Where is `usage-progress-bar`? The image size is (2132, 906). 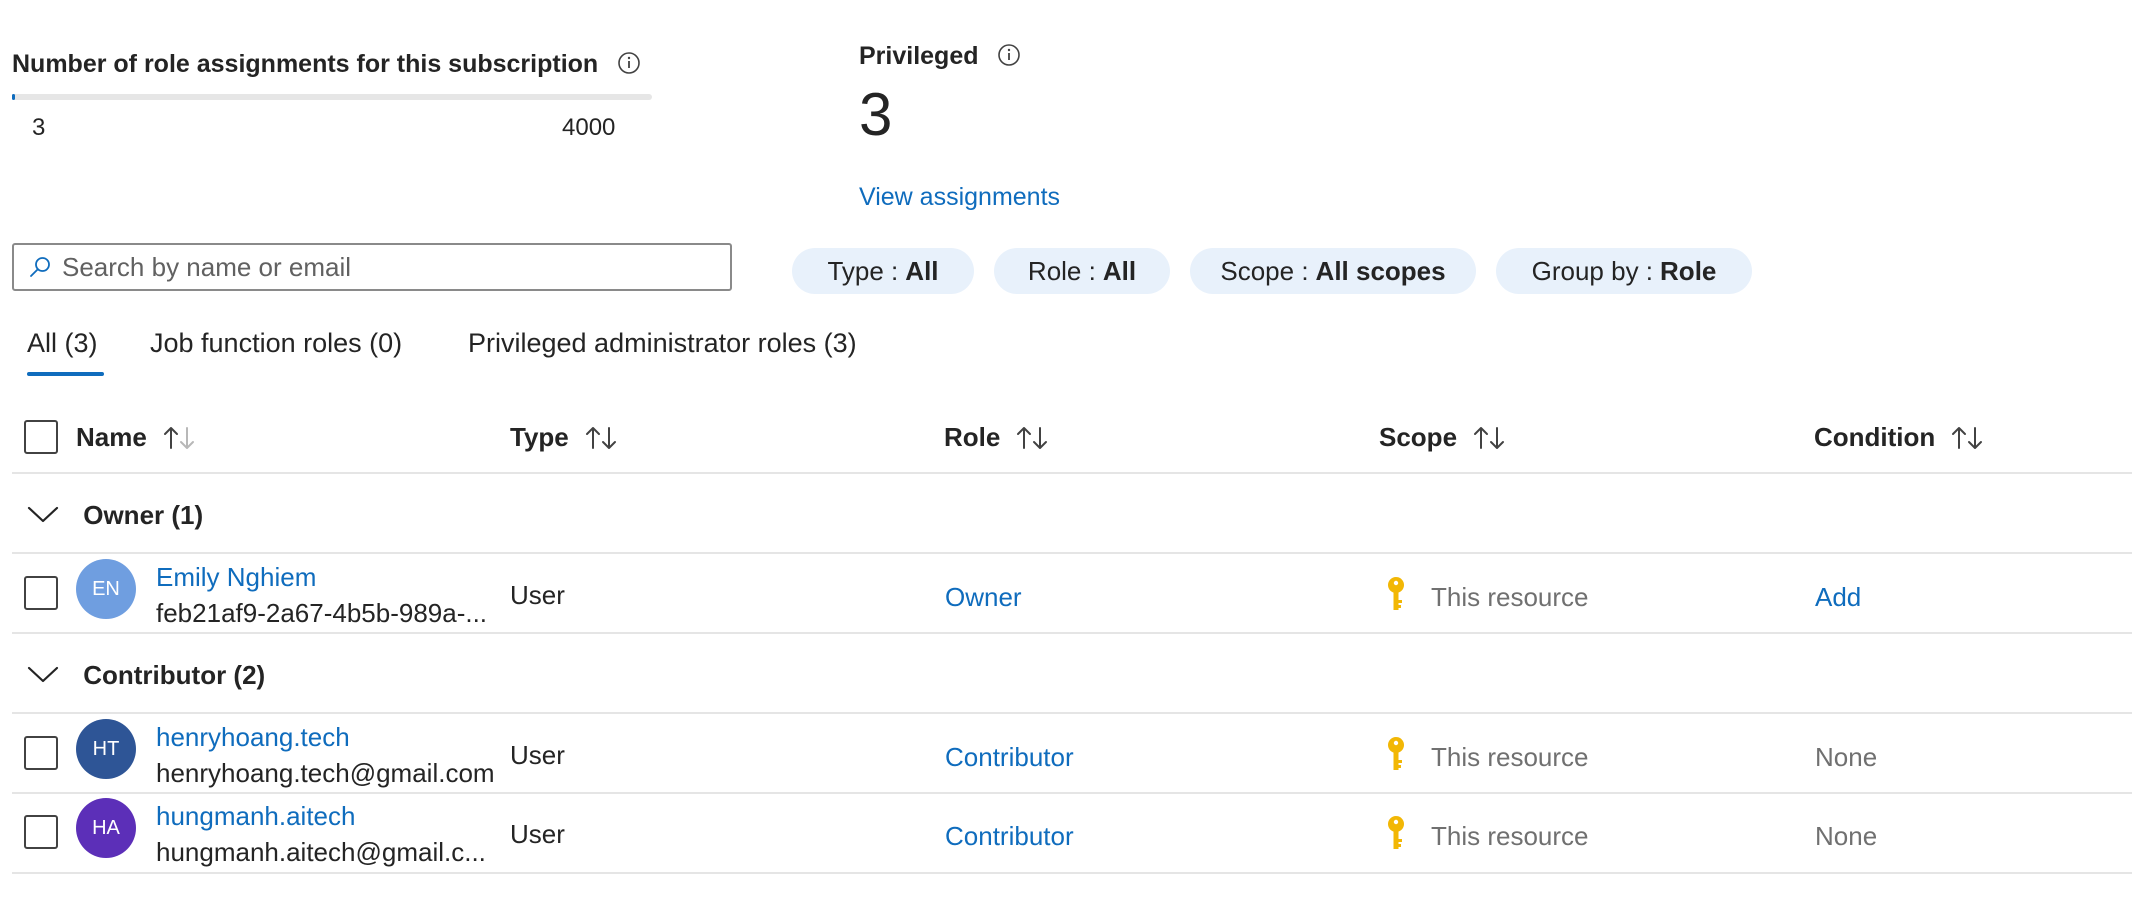
usage-progress-bar is located at coordinates (332, 97).